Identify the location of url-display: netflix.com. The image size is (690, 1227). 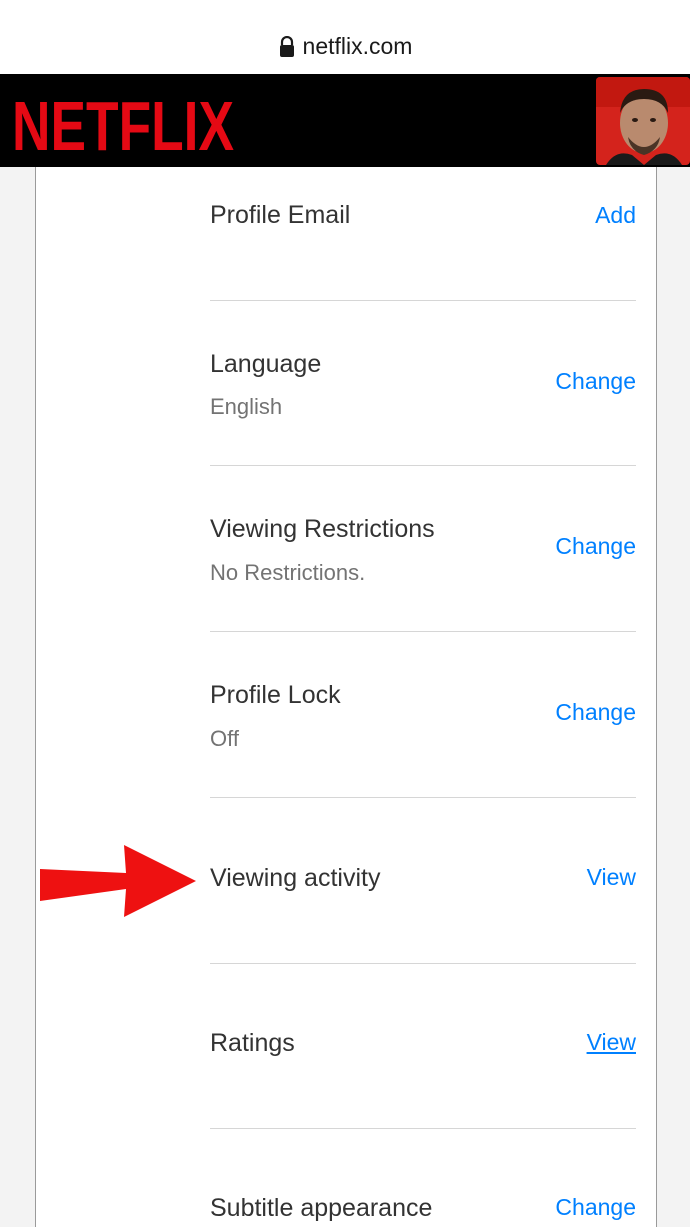
(345, 46).